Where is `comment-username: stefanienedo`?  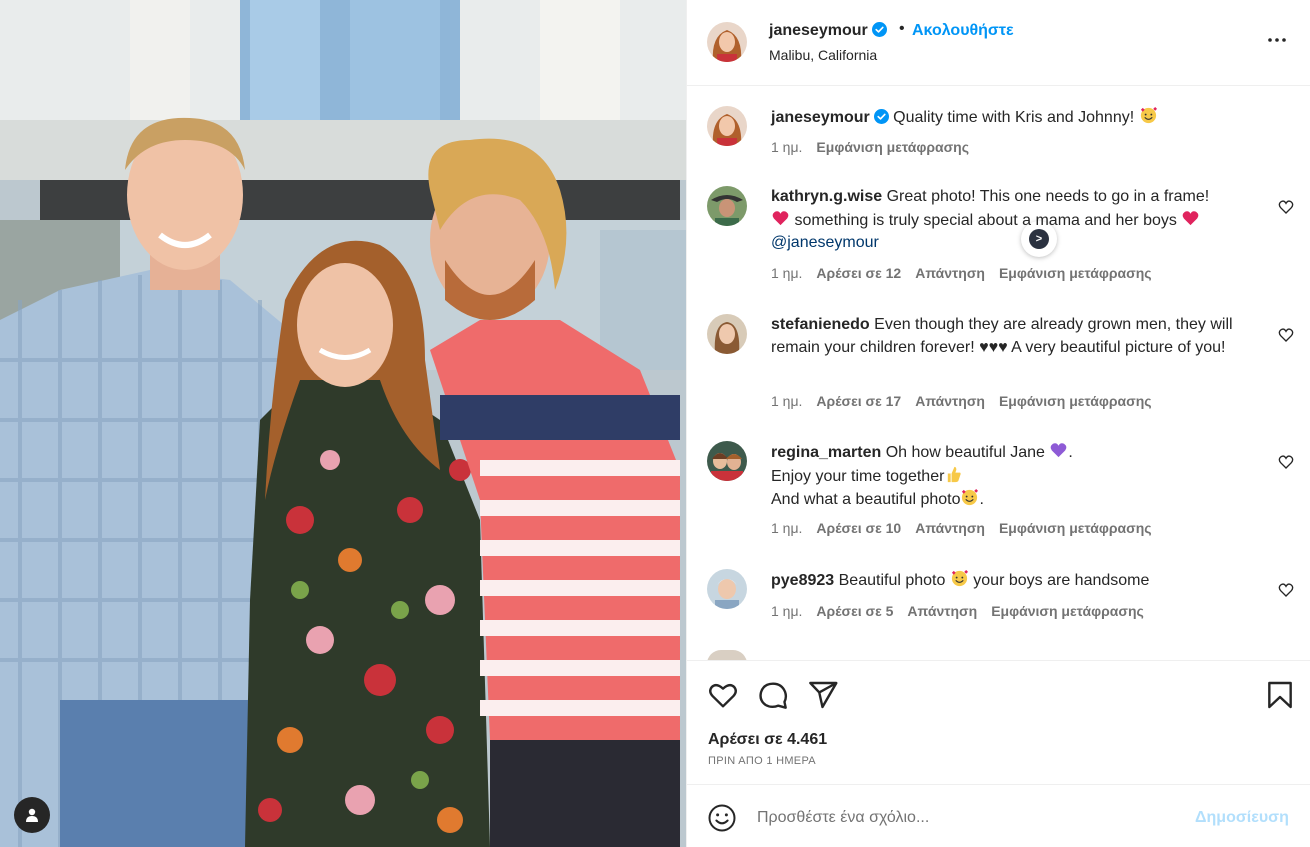
comment-username: stefanienedo is located at coordinates (820, 324).